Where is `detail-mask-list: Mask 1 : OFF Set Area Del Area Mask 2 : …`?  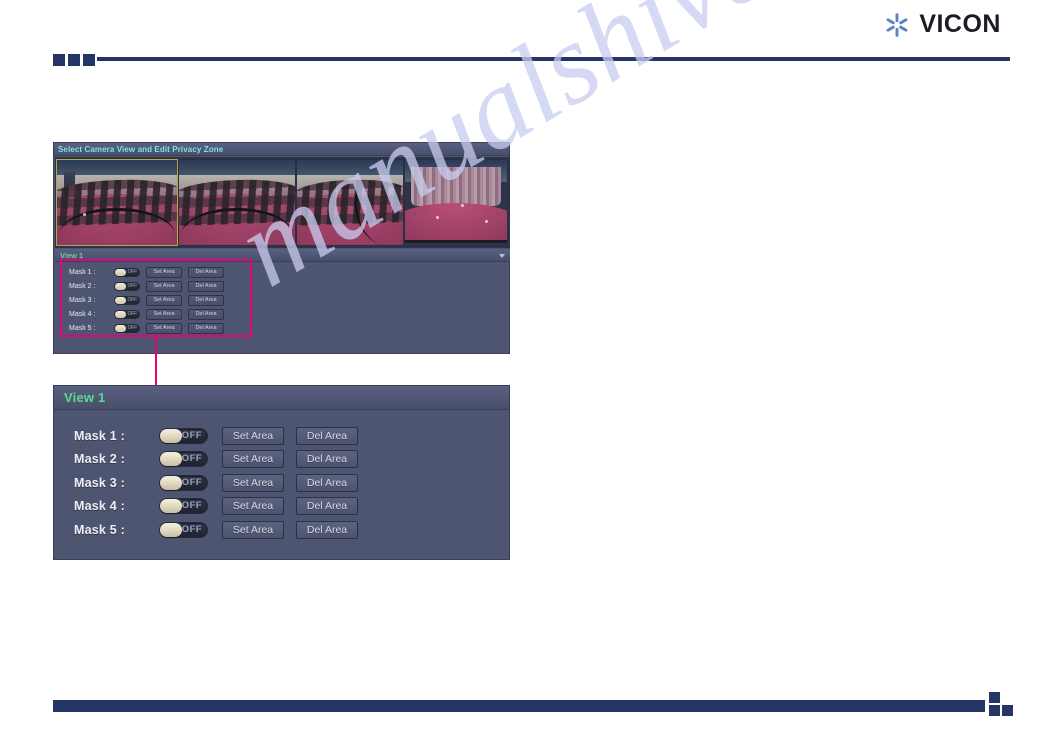
detail-mask-list: Mask 1 : OFF Set Area Del Area Mask 2 : … is located at coordinates (281, 477).